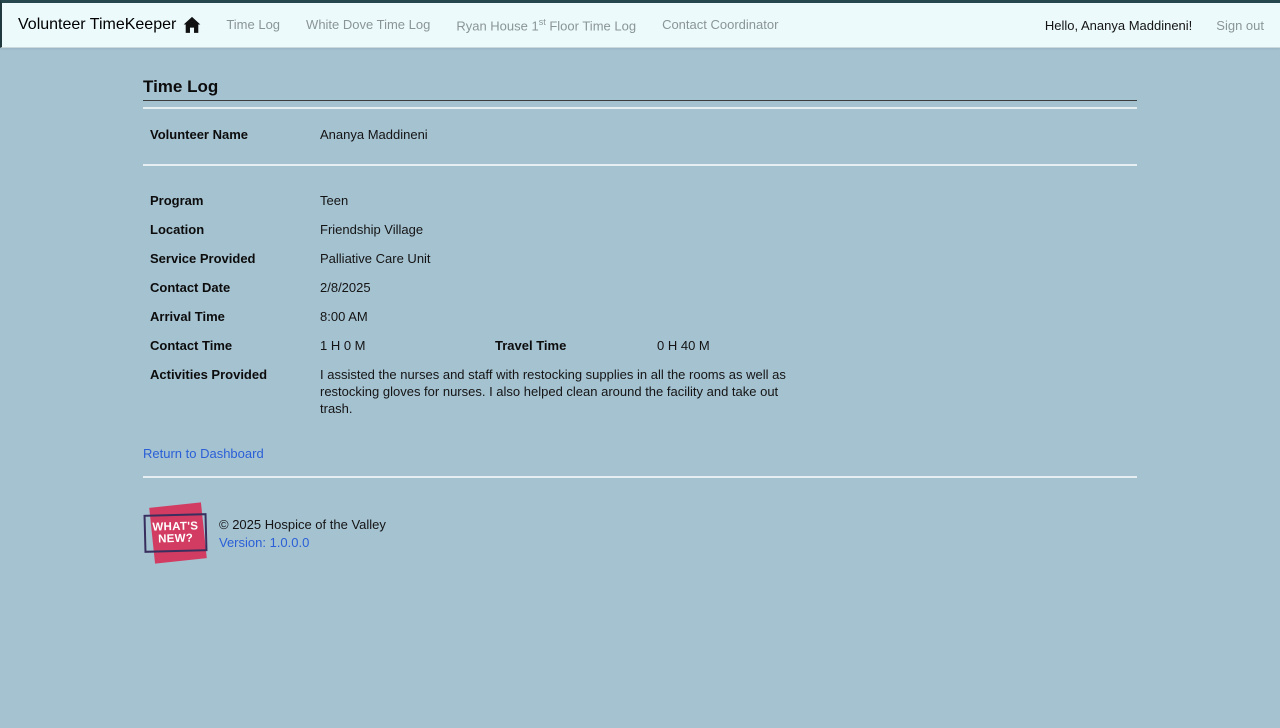 The image size is (1280, 728). Describe the element at coordinates (203, 453) in the screenshot. I see `return-to-dashboard-link: Return to Dashboard` at that location.